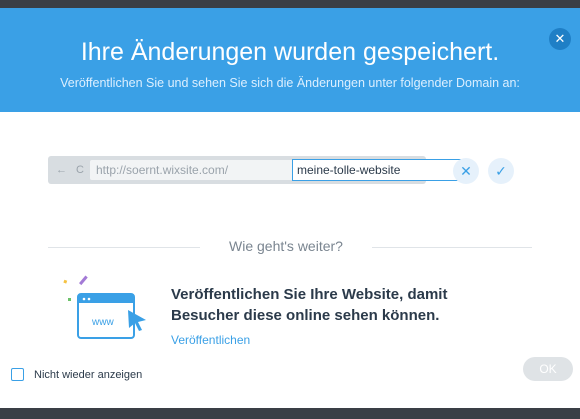 The height and width of the screenshot is (419, 580). Describe the element at coordinates (71, 170) in the screenshot. I see `browser-nav-icons: ← C` at that location.